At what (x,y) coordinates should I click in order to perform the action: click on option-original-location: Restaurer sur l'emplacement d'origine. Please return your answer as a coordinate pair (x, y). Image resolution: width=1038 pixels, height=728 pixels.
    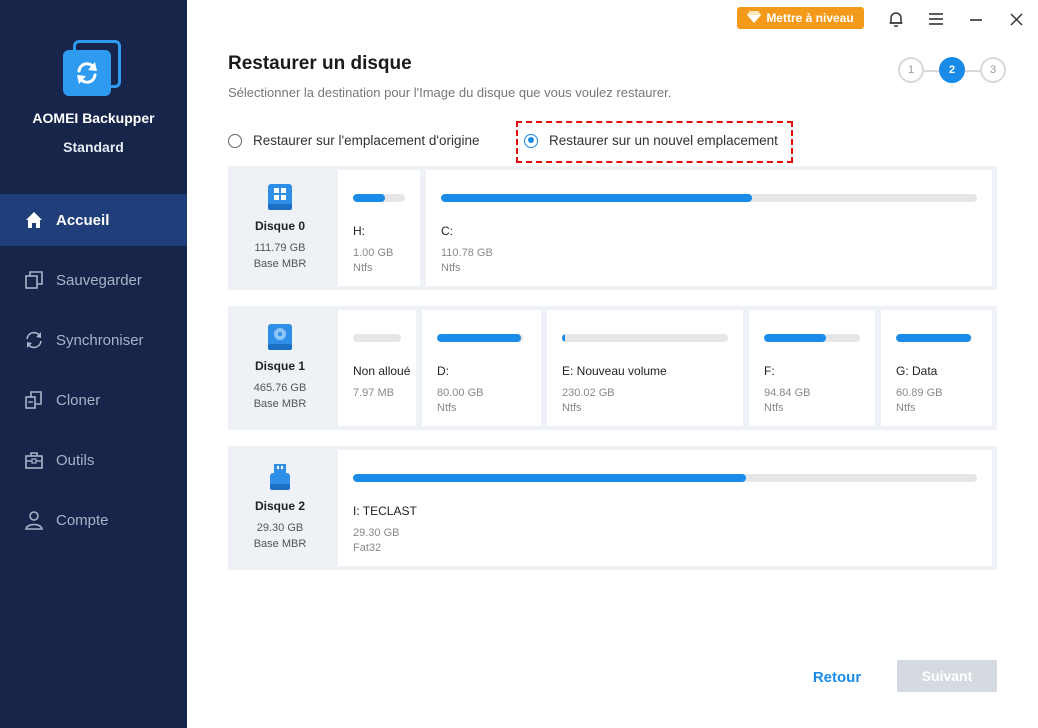
    Looking at the image, I should click on (354, 140).